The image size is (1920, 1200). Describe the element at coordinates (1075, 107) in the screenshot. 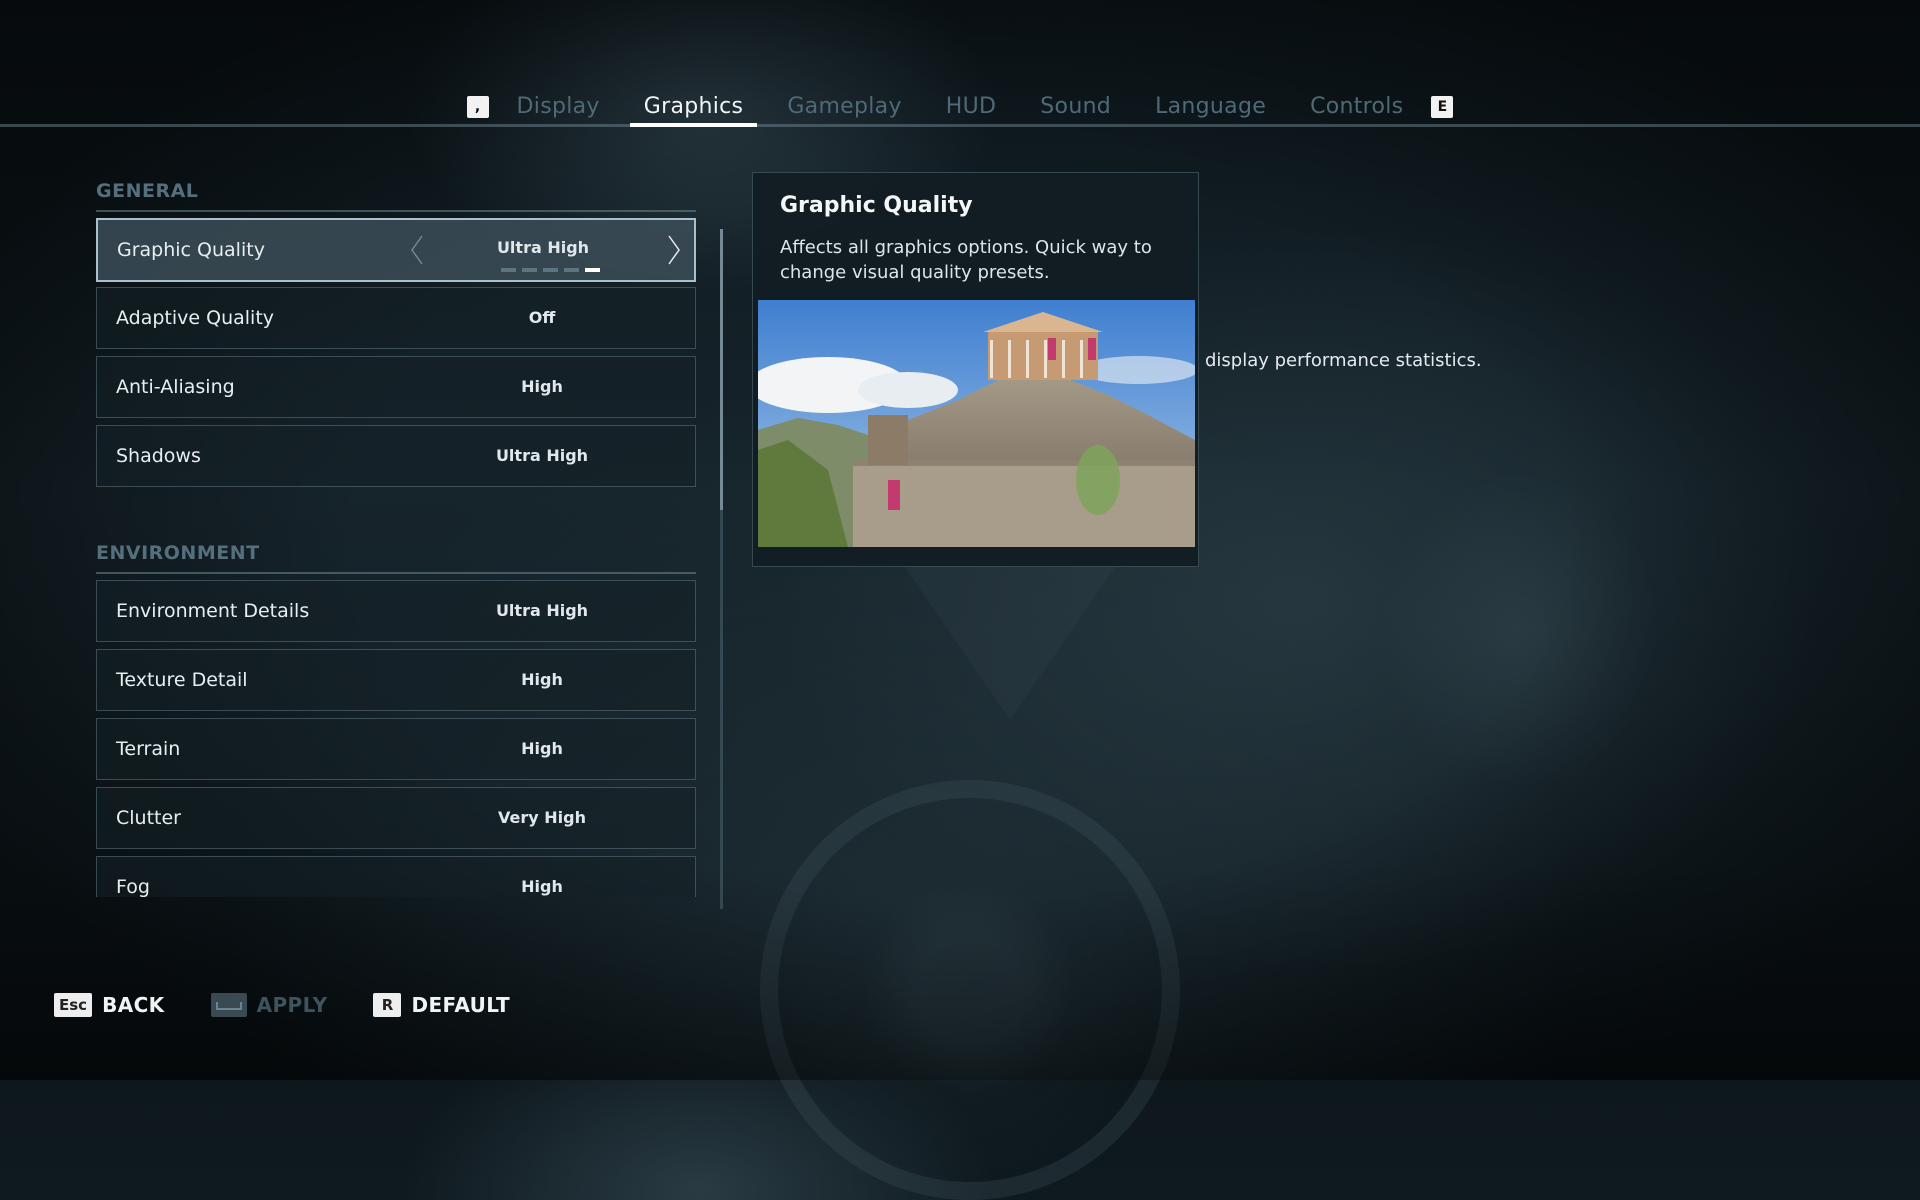

I see `tab-sound: Sound` at that location.